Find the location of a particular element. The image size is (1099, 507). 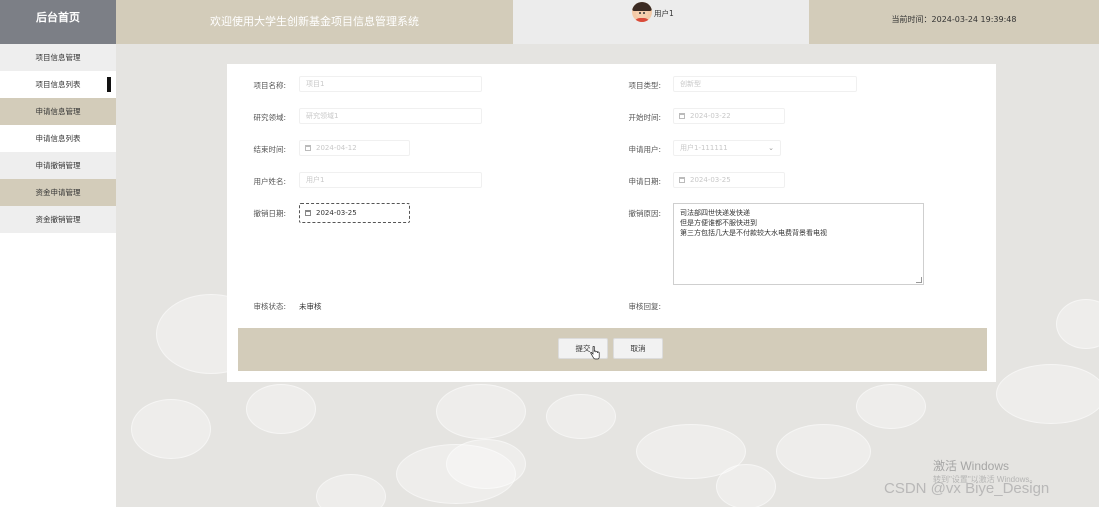

sidebar-item-label: 项目信息列表 is located at coordinates (58, 84).